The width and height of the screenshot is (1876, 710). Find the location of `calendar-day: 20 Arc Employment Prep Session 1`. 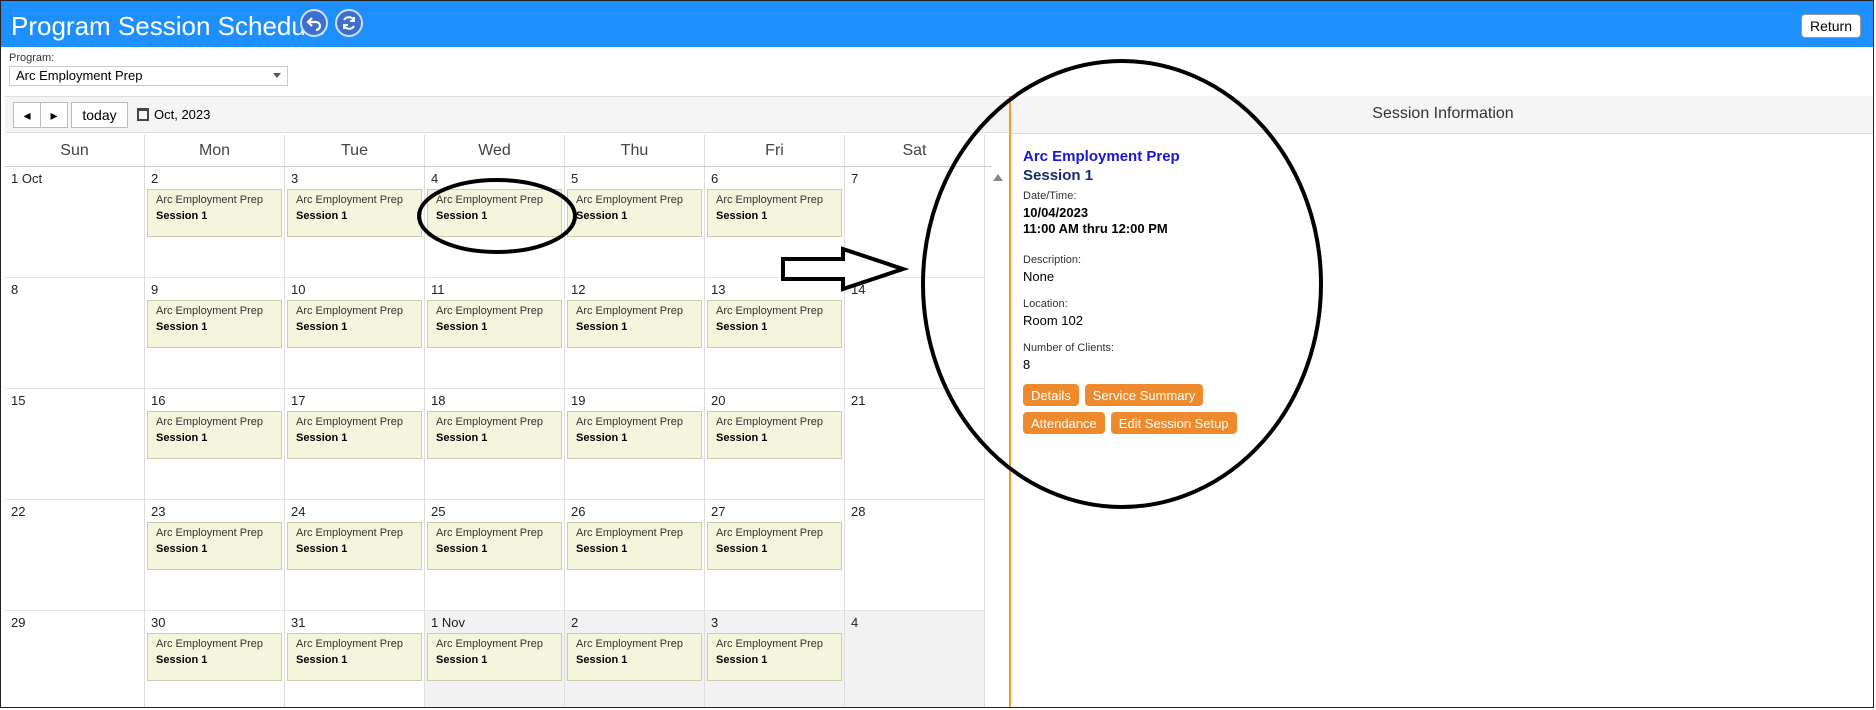

calendar-day: 20 Arc Employment Prep Session 1 is located at coordinates (775, 444).